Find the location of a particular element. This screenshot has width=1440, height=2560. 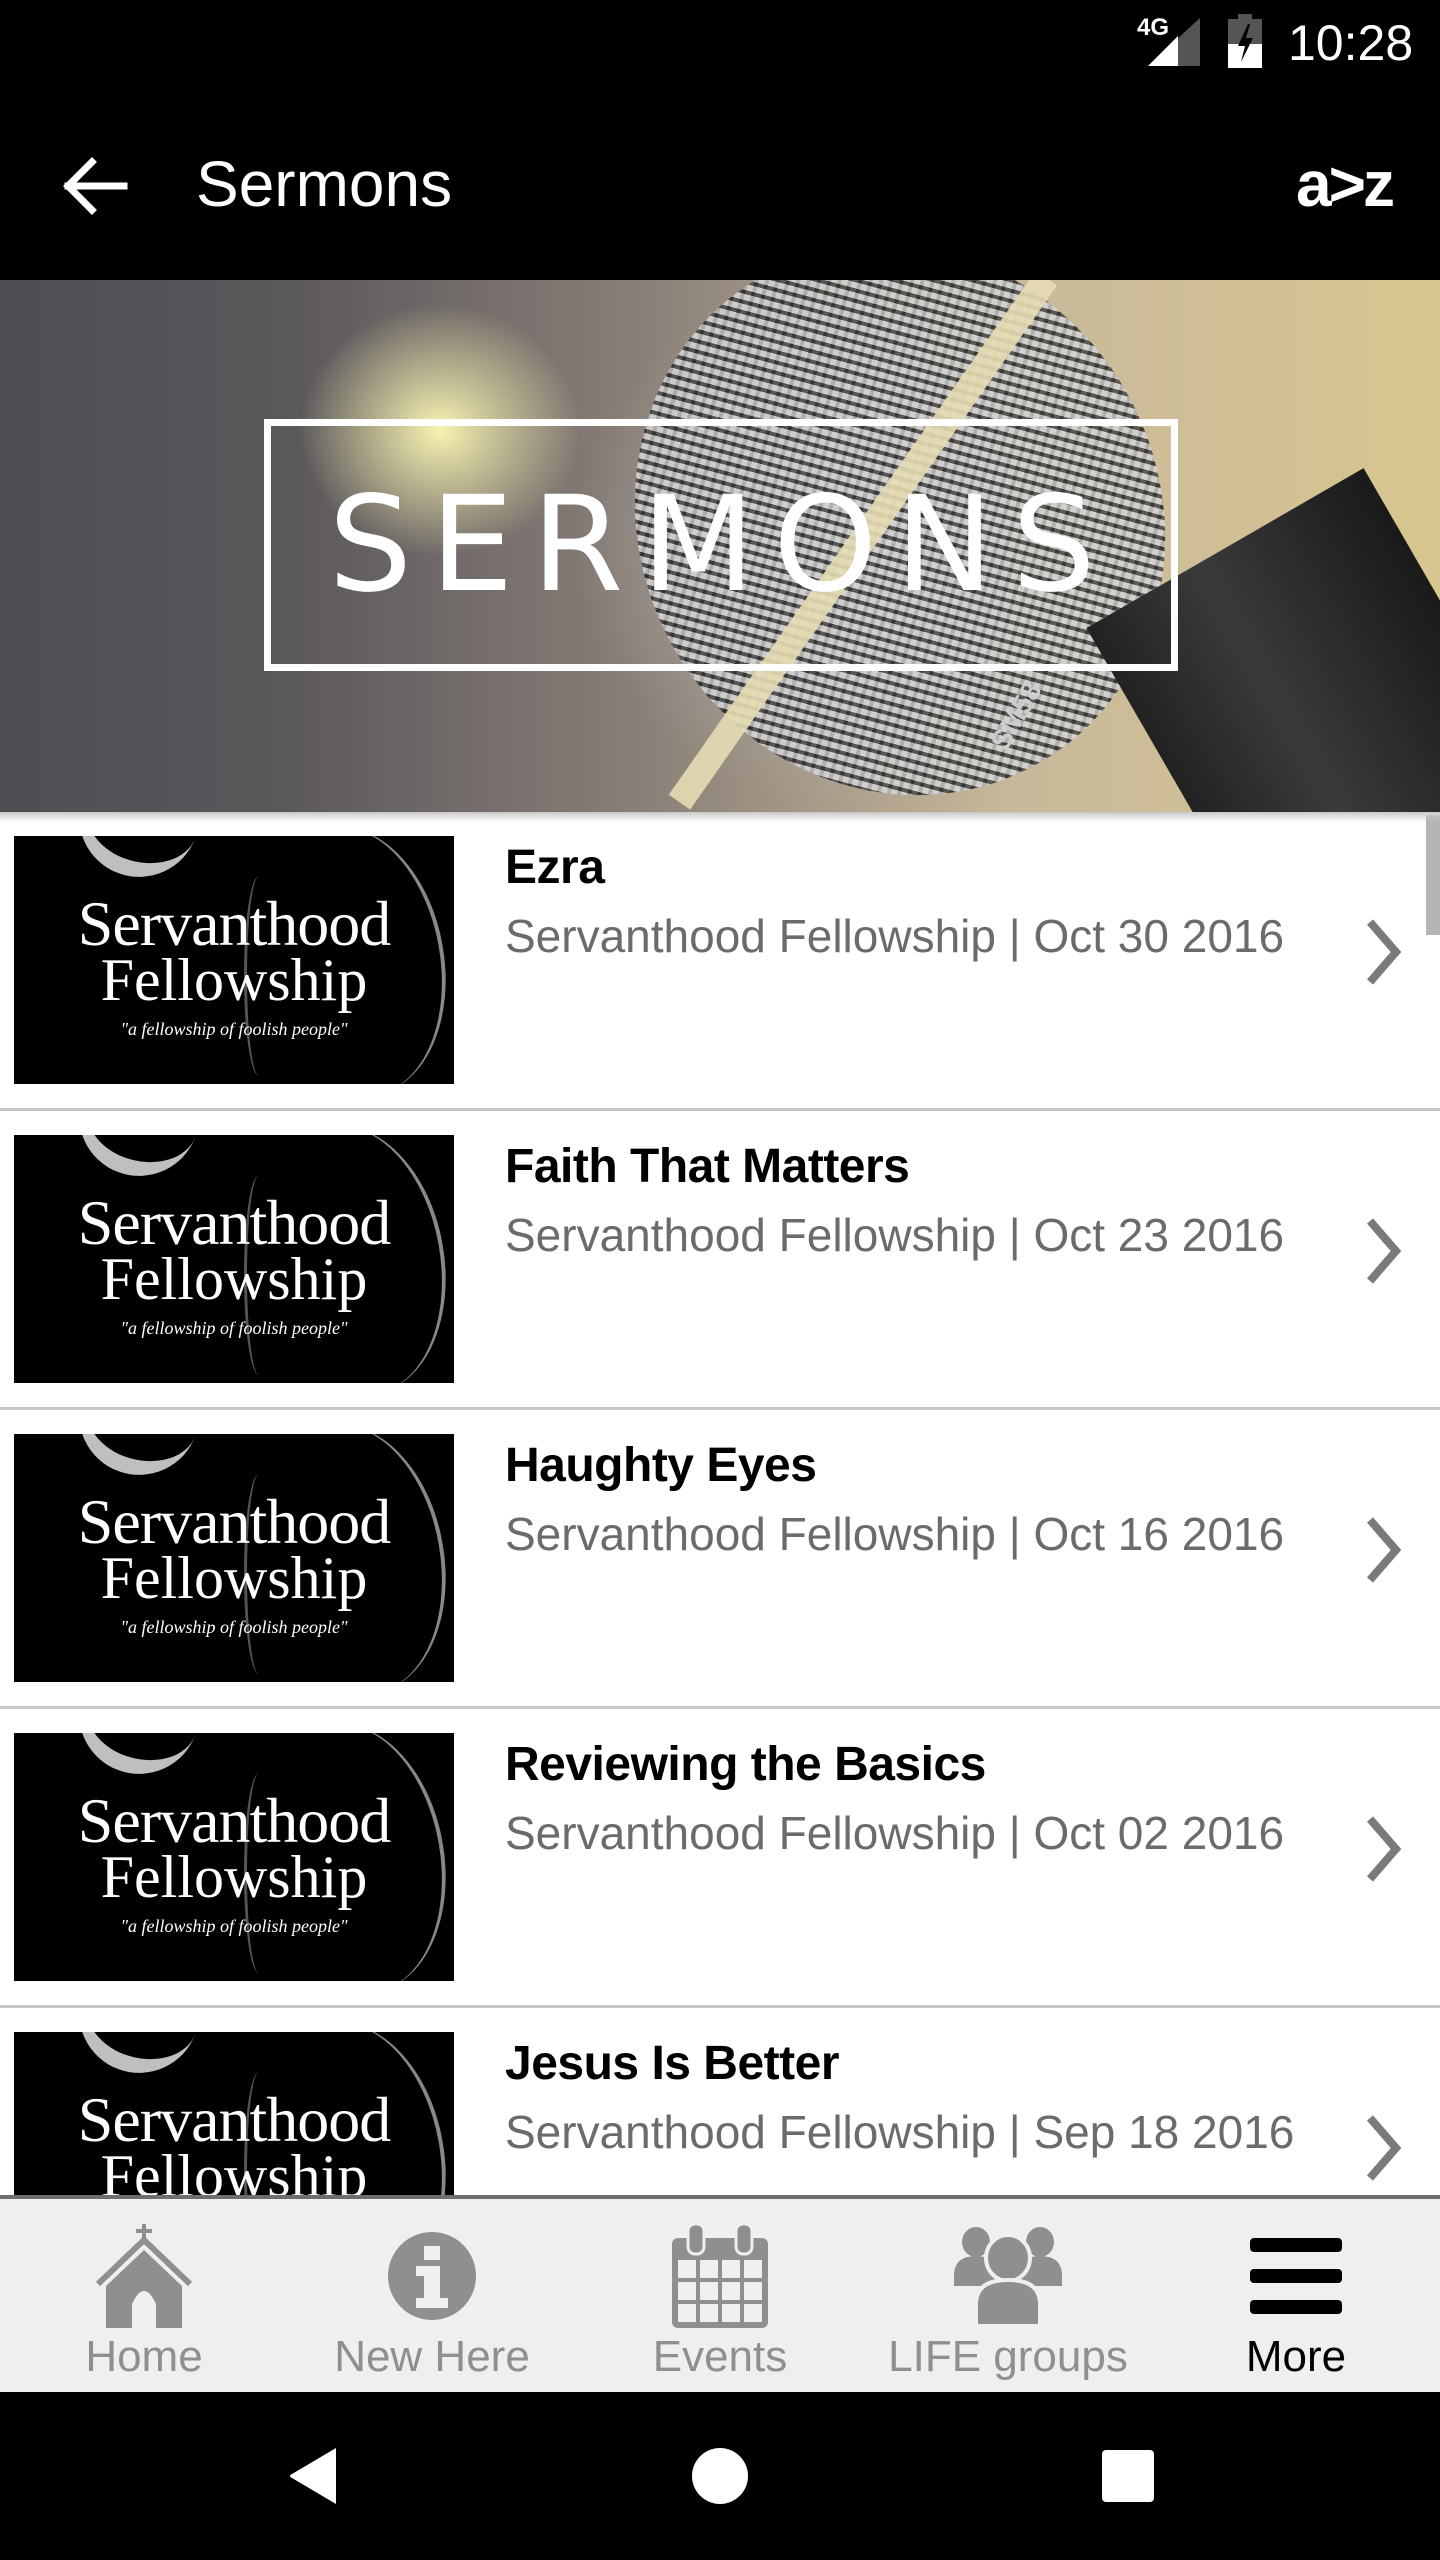

calendar-icon is located at coordinates (720, 2276).